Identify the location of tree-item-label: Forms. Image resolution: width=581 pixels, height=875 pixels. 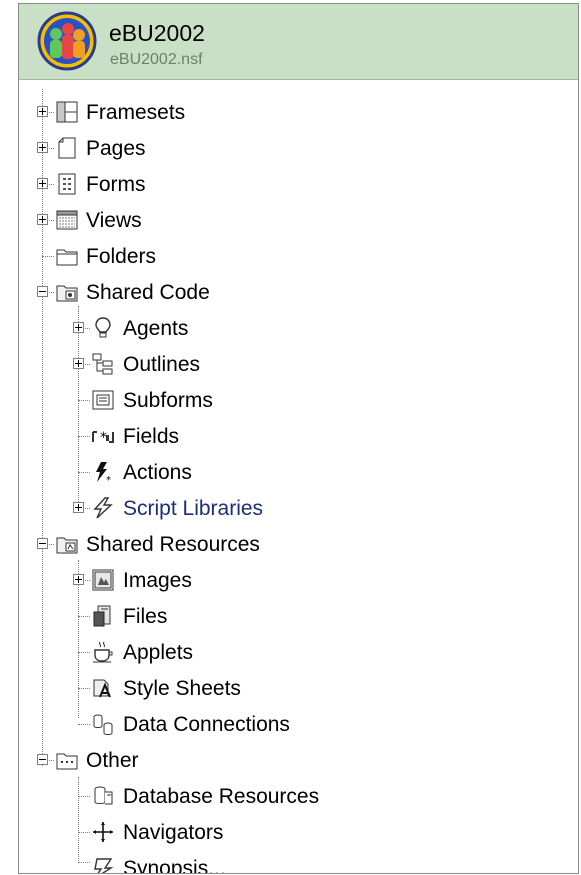
(116, 184).